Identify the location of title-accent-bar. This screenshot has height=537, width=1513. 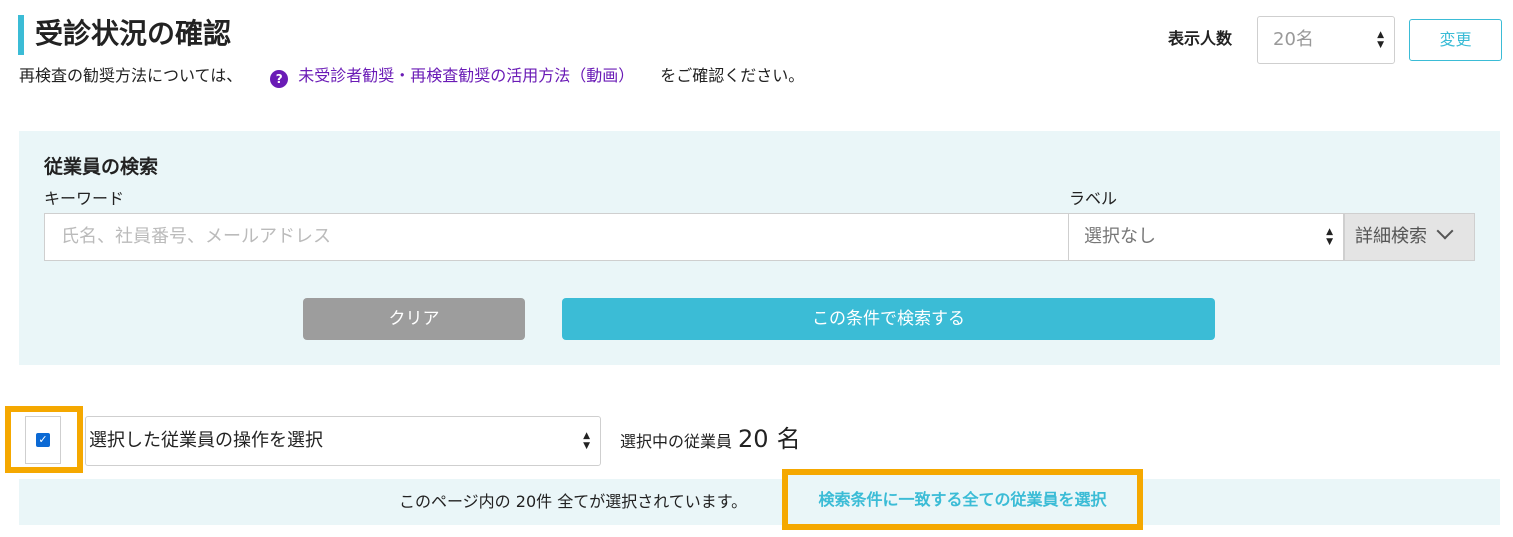
(21, 35).